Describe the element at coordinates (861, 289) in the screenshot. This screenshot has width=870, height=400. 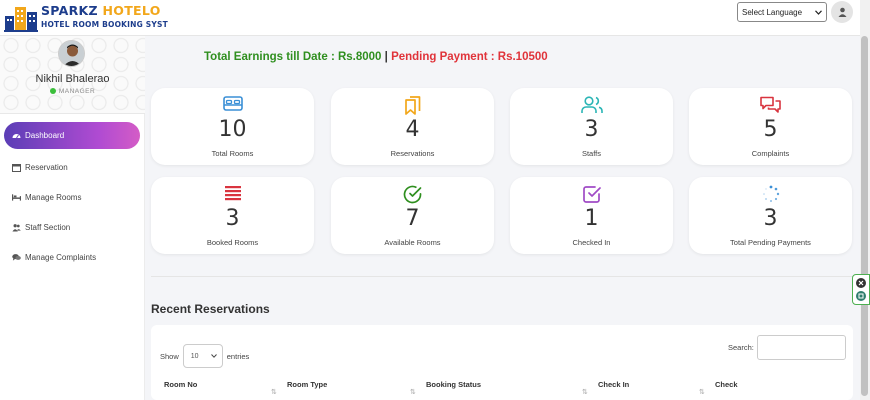
I see `floating-widget` at that location.